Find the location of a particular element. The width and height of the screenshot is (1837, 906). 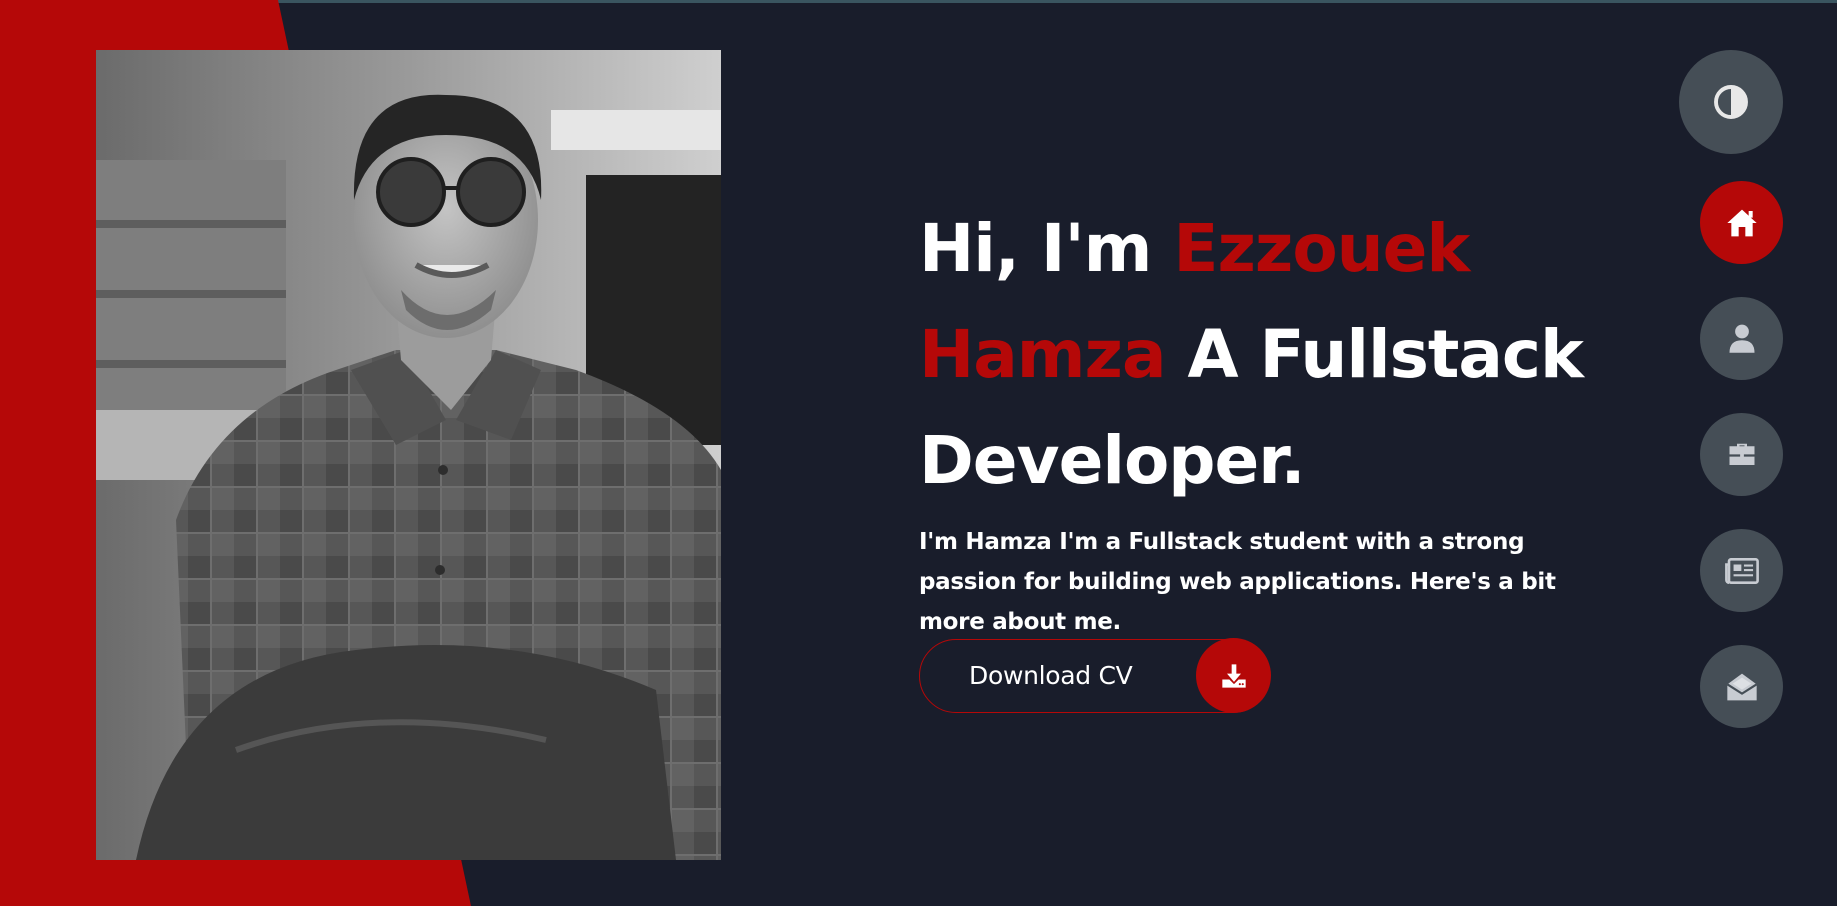

contrast-icon is located at coordinates (1731, 102).